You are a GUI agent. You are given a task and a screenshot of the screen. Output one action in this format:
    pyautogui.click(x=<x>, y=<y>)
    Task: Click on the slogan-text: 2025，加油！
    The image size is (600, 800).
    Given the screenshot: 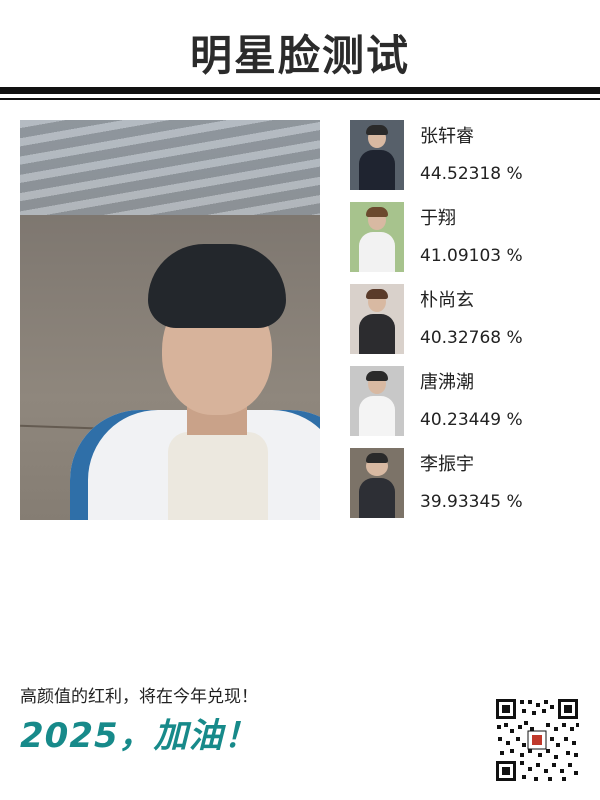 What is the action you would take?
    pyautogui.click(x=139, y=736)
    